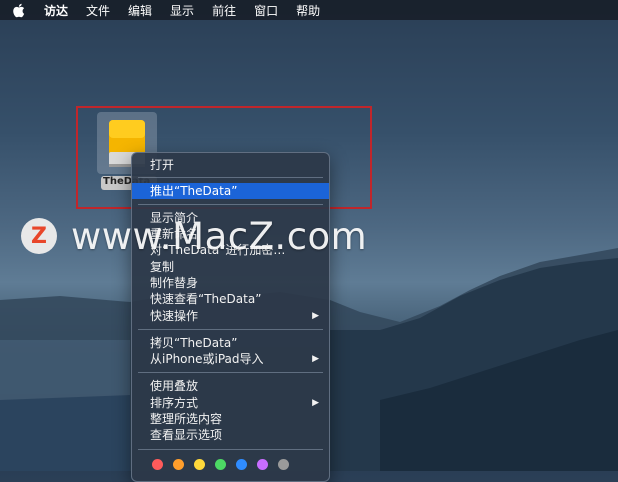  What do you see at coordinates (224, 10) in the screenshot?
I see `menu-go: 前往` at bounding box center [224, 10].